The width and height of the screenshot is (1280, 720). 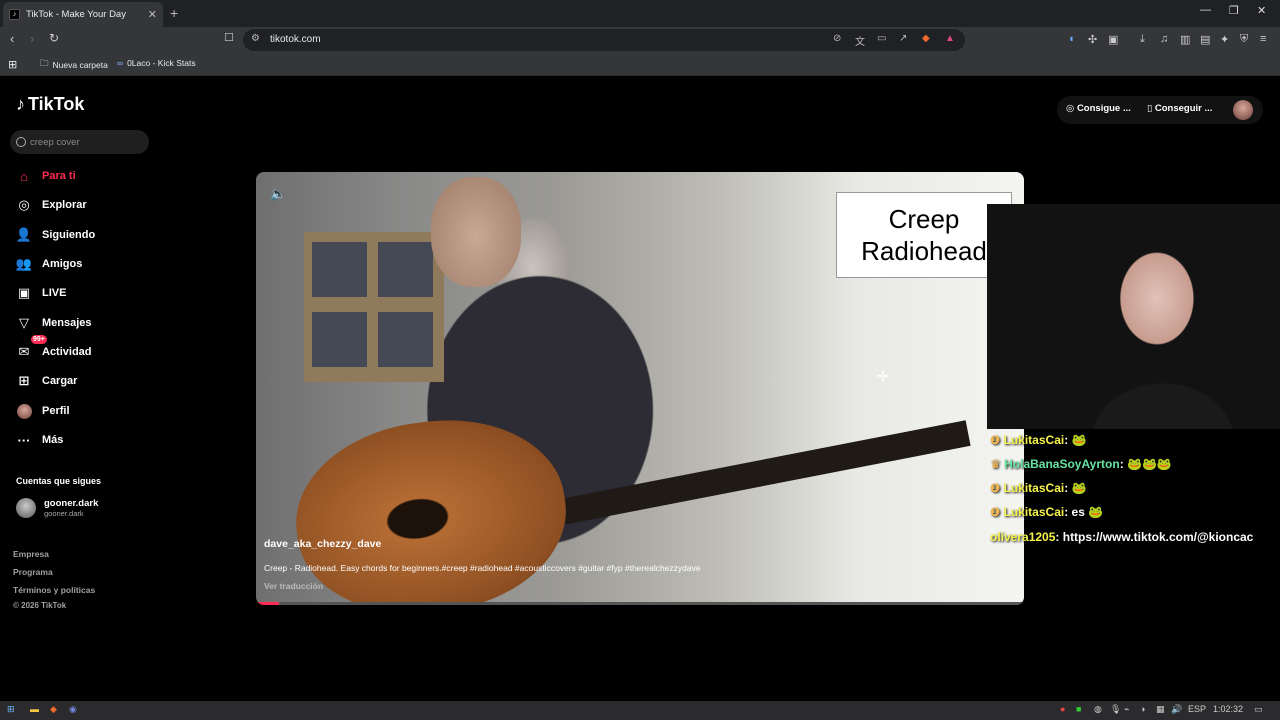 What do you see at coordinates (24, 263) in the screenshot?
I see `friends-icon: 👥` at bounding box center [24, 263].